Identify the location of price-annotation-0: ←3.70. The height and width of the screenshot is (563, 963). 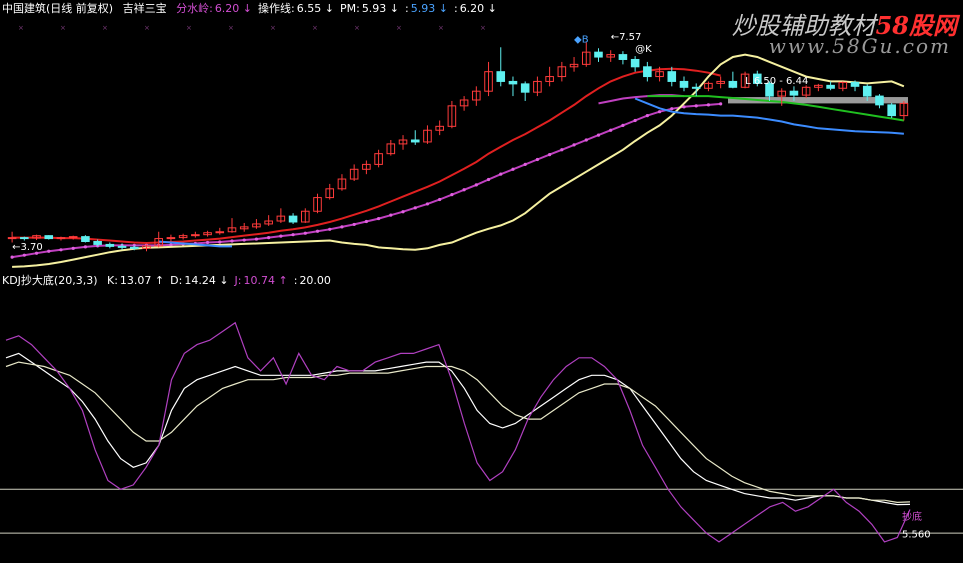
(27, 247).